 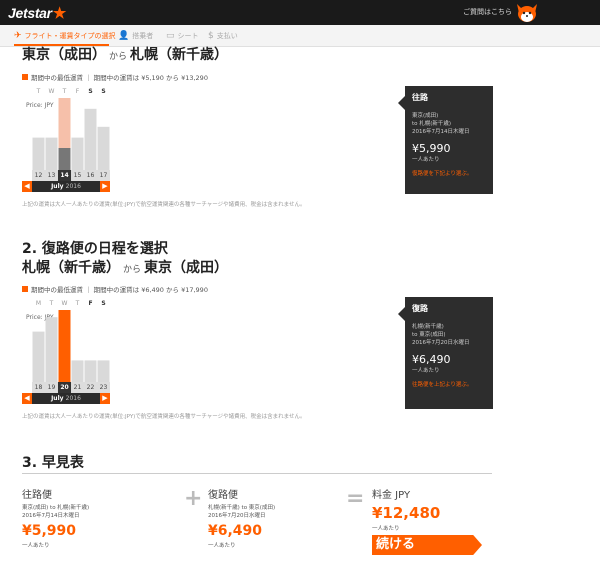 What do you see at coordinates (38, 175) in the screenshot?
I see `date-cell: 12` at bounding box center [38, 175].